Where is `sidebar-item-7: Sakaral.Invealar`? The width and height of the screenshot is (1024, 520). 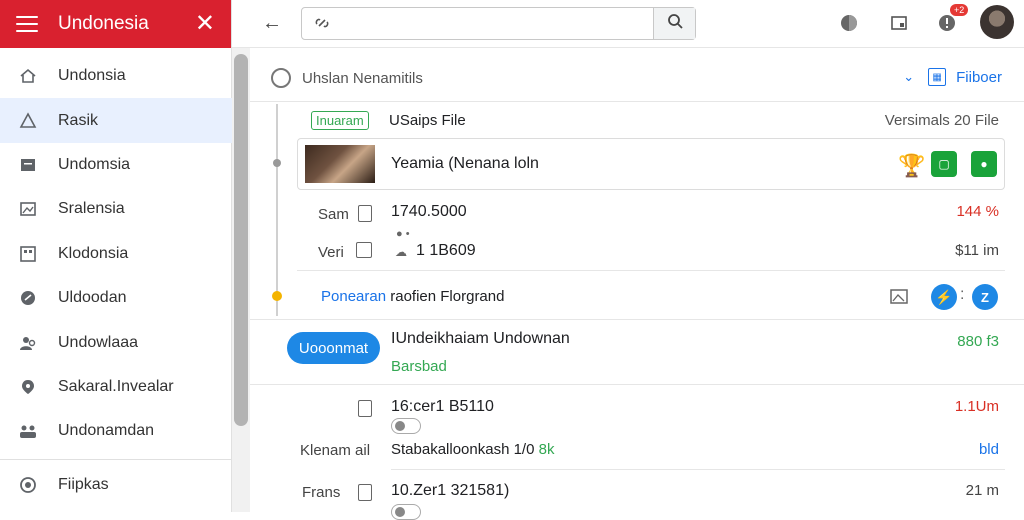 sidebar-item-7: Sakaral.Invealar is located at coordinates (116, 387).